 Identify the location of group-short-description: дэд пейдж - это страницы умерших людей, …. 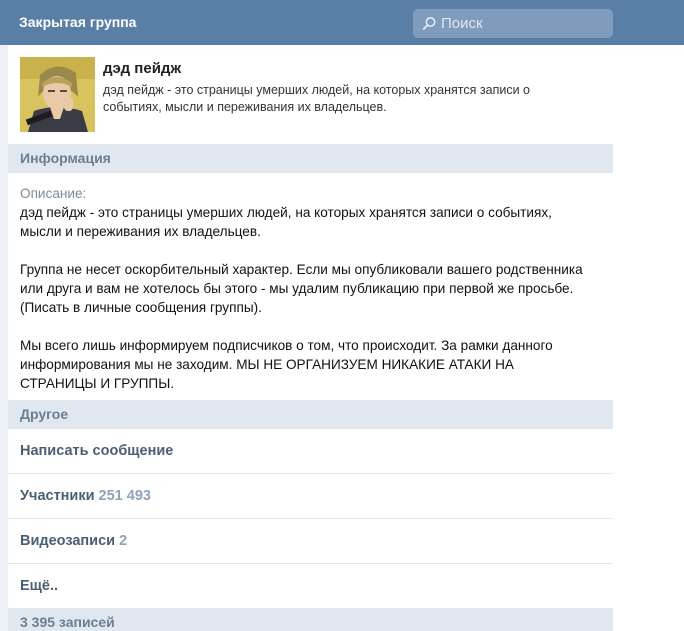
(316, 98).